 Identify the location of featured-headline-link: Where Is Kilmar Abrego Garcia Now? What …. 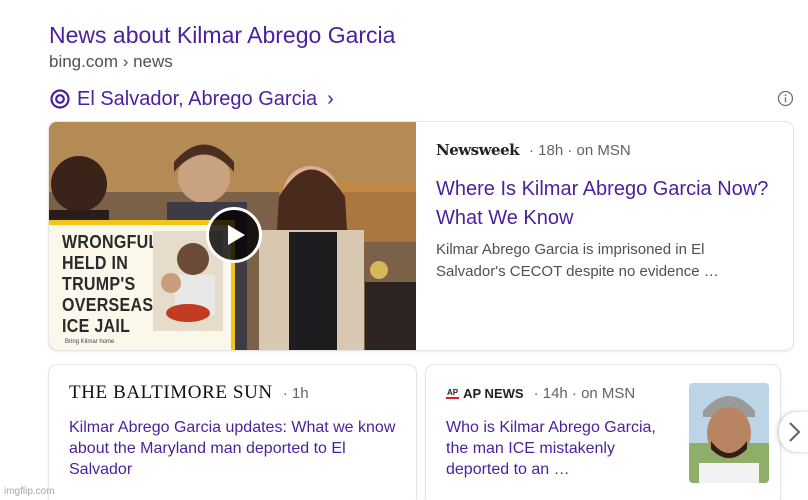
(606, 204).